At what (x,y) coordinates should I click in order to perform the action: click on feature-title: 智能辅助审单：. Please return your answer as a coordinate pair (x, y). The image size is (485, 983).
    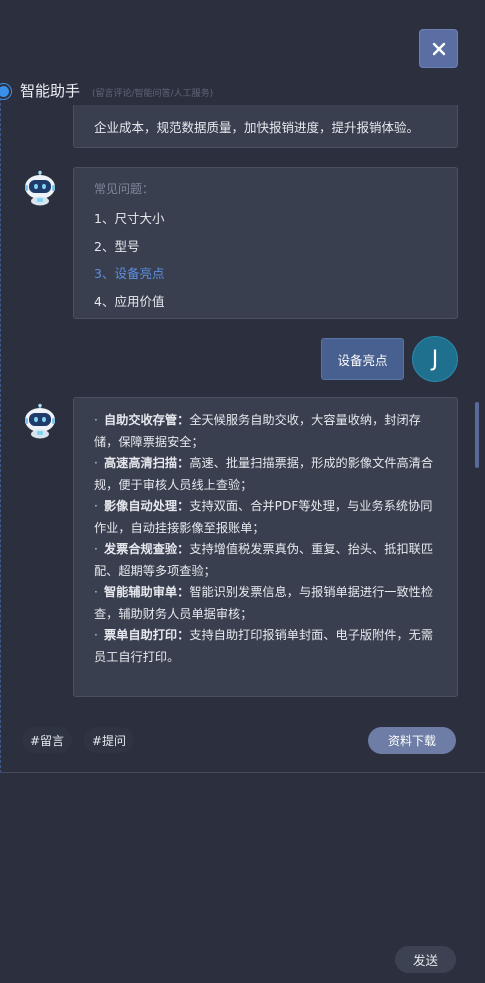
    Looking at the image, I should click on (147, 592).